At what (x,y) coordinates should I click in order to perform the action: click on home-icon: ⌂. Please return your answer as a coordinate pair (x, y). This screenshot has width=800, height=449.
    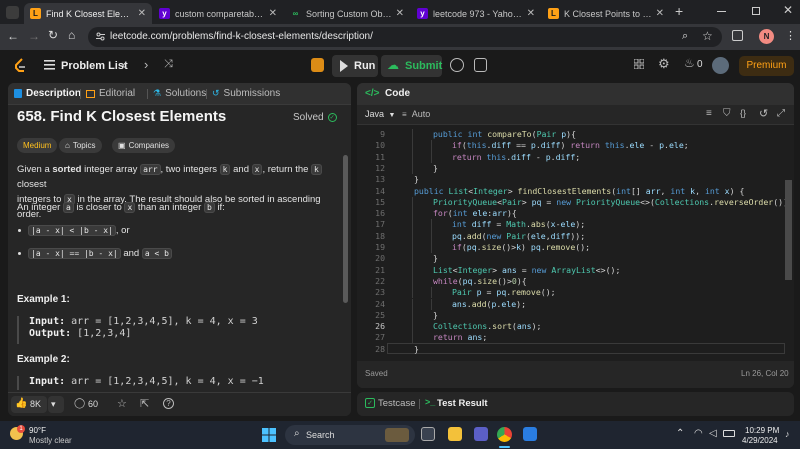
    Looking at the image, I should click on (71, 35).